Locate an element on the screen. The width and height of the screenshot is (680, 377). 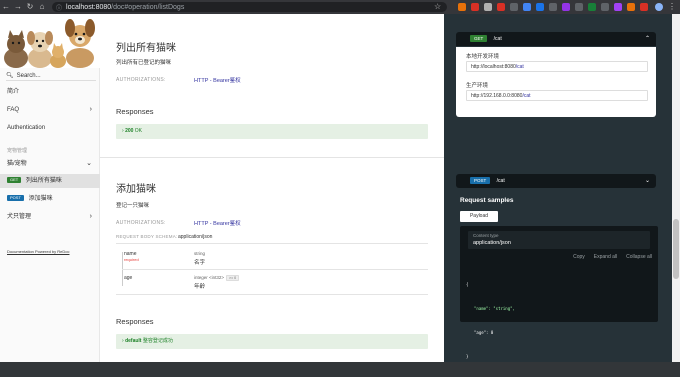
response-code: default is located at coordinates (133, 341).